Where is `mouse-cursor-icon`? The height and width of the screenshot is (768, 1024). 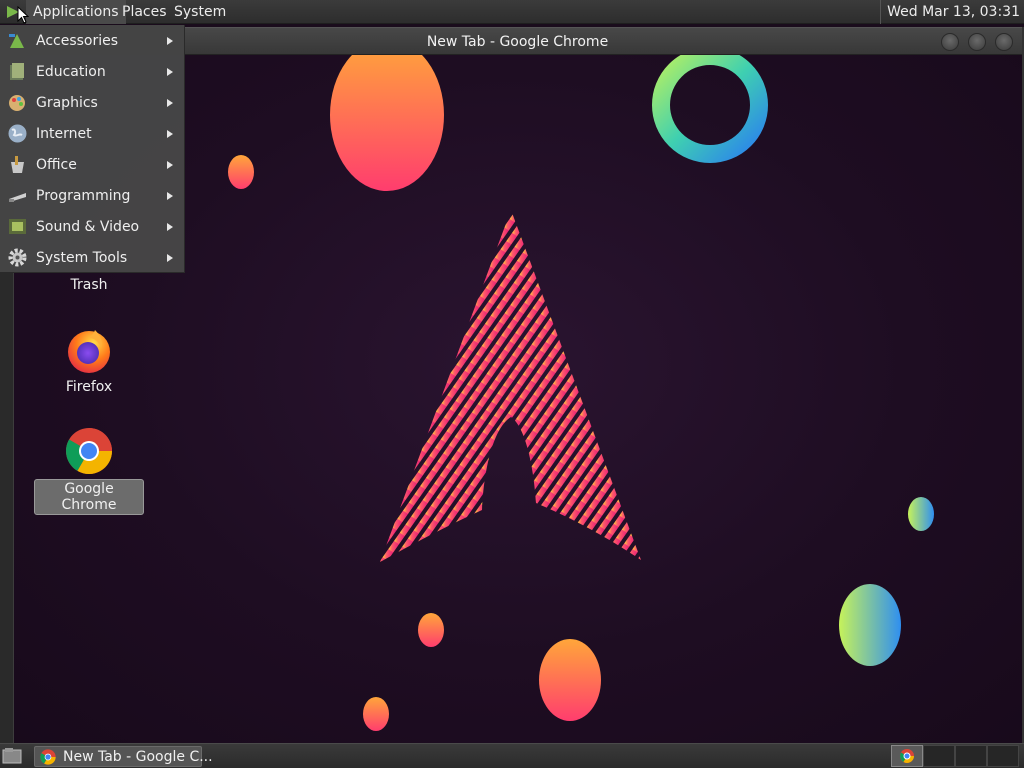
mouse-cursor-icon is located at coordinates (23, 15).